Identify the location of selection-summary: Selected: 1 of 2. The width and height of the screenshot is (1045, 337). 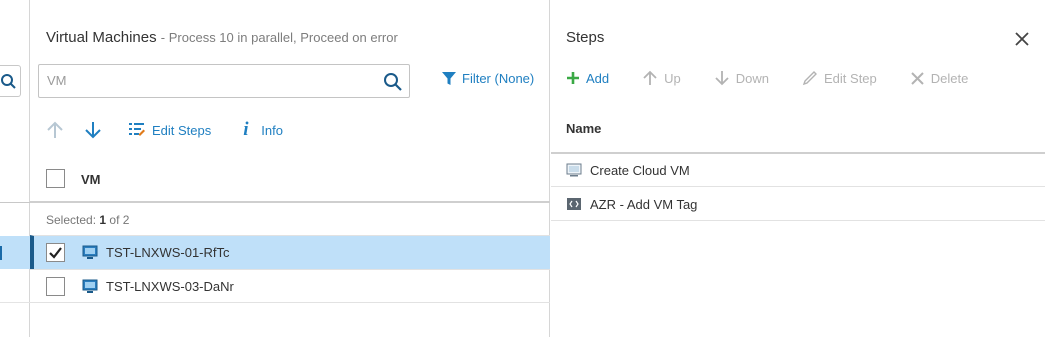
(87, 220).